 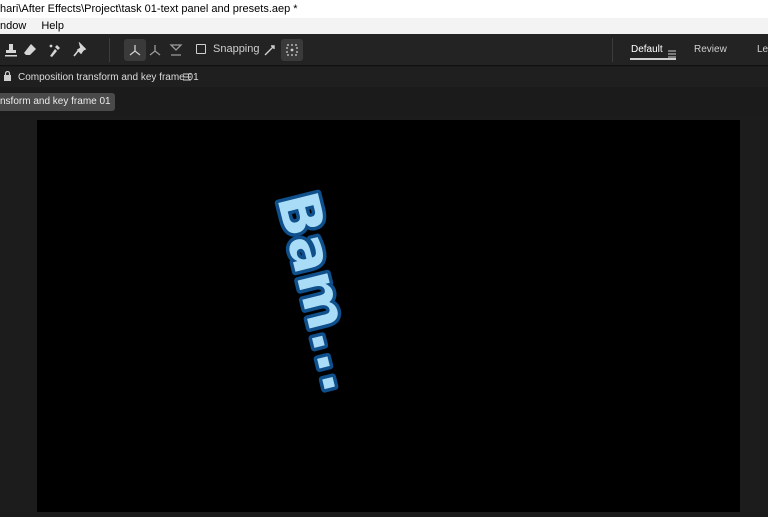 What do you see at coordinates (710, 49) in the screenshot?
I see `workspace-review: Review` at bounding box center [710, 49].